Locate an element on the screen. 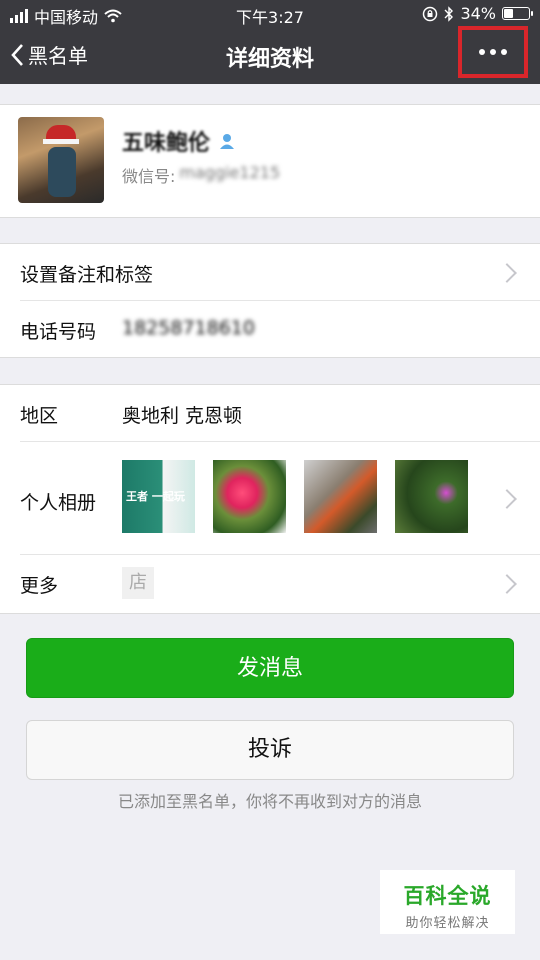 Image resolution: width=540 pixels, height=960 pixels. details-card: 设置备注和标签 电话号码 18258718610 is located at coordinates (270, 300).